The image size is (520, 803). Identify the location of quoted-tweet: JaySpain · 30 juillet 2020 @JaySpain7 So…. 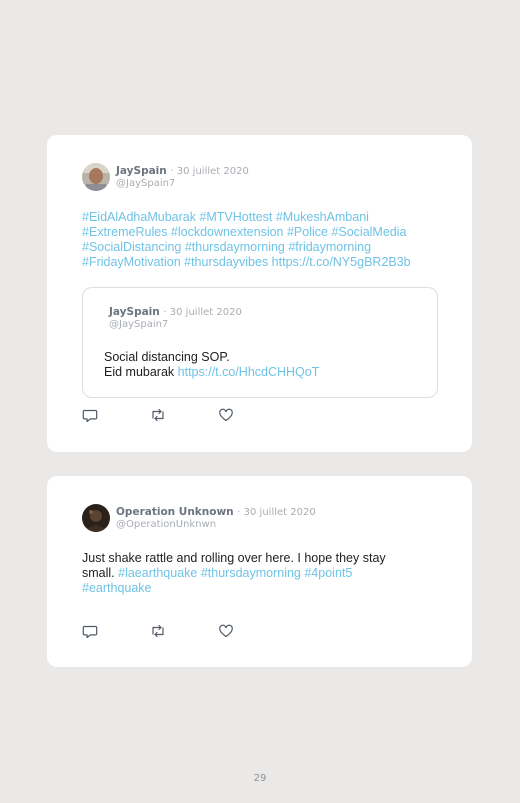
(260, 342).